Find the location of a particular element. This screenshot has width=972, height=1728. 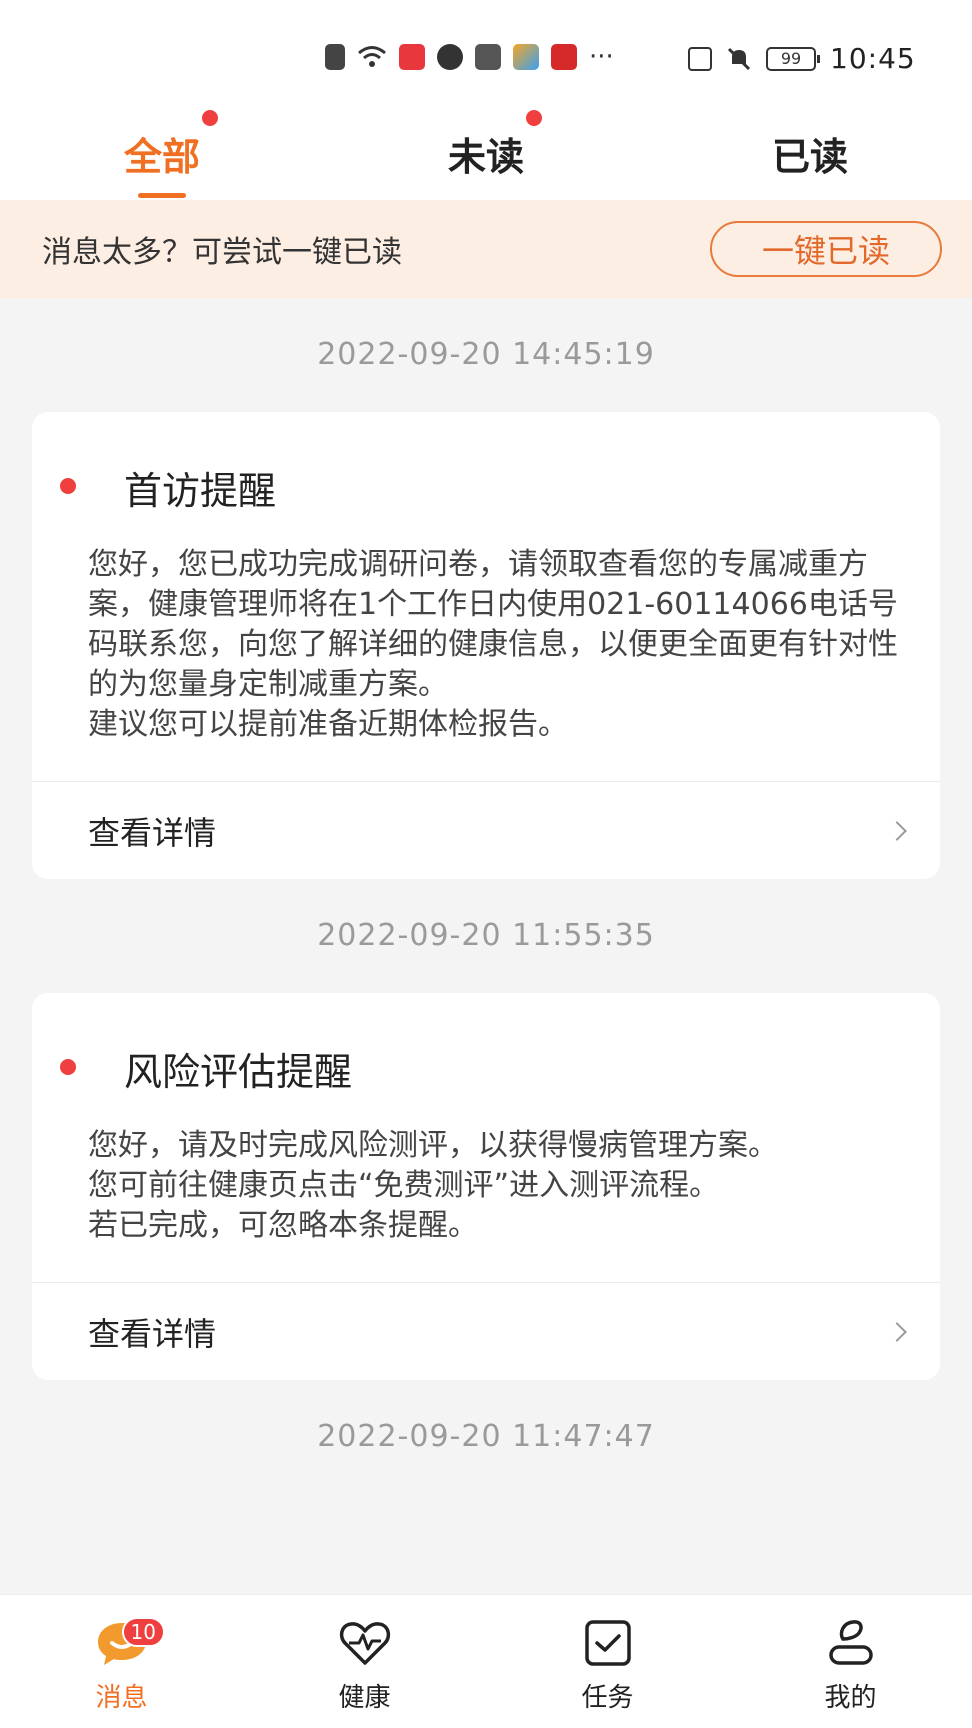

nav-messages: 10 消息 is located at coordinates (121, 1661).